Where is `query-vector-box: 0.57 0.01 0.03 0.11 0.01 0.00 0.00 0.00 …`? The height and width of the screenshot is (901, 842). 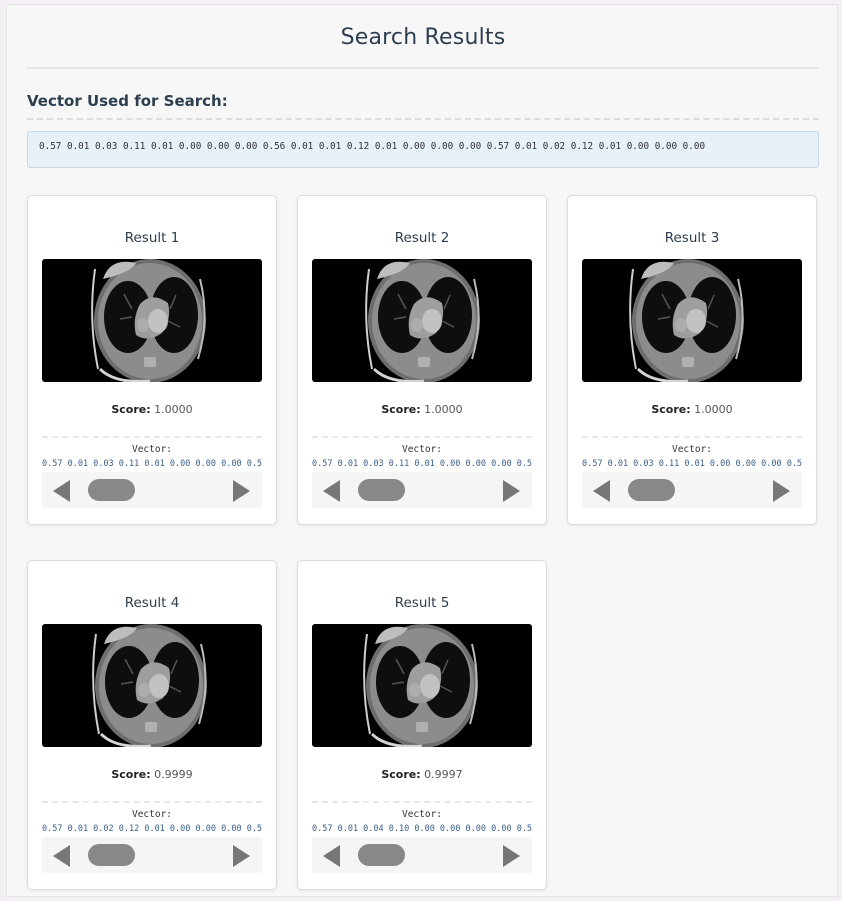 query-vector-box: 0.57 0.01 0.03 0.11 0.01 0.00 0.00 0.00 … is located at coordinates (423, 149).